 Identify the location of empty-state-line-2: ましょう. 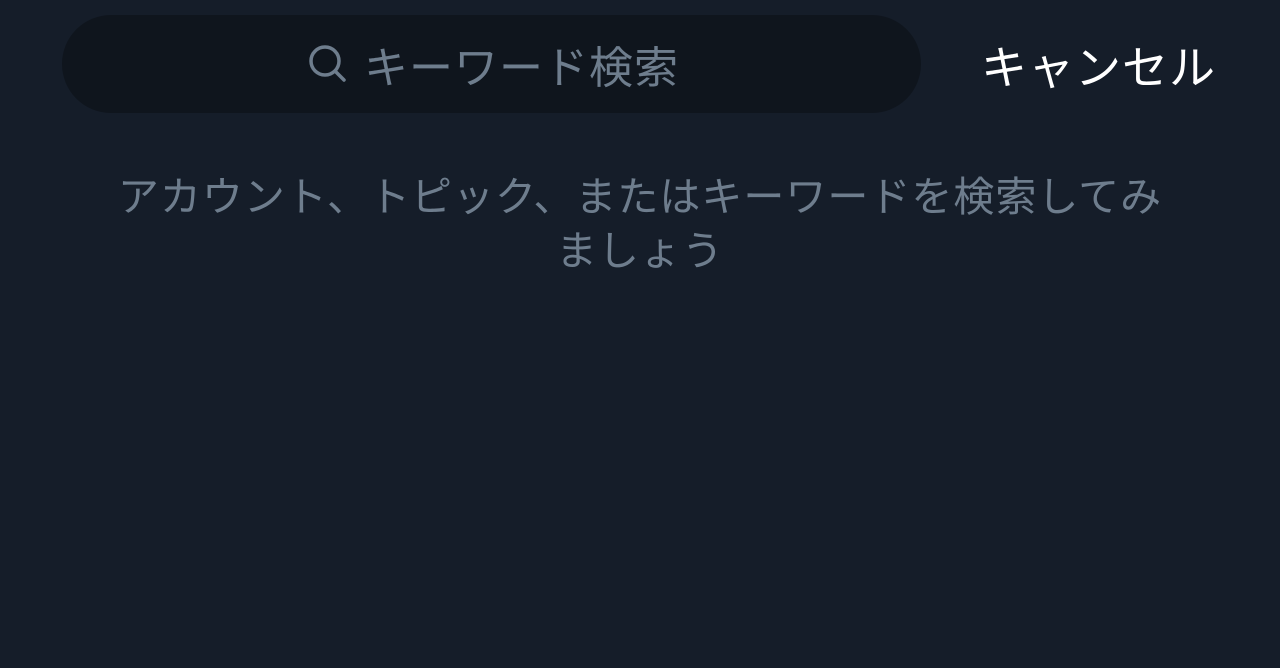
(640, 251).